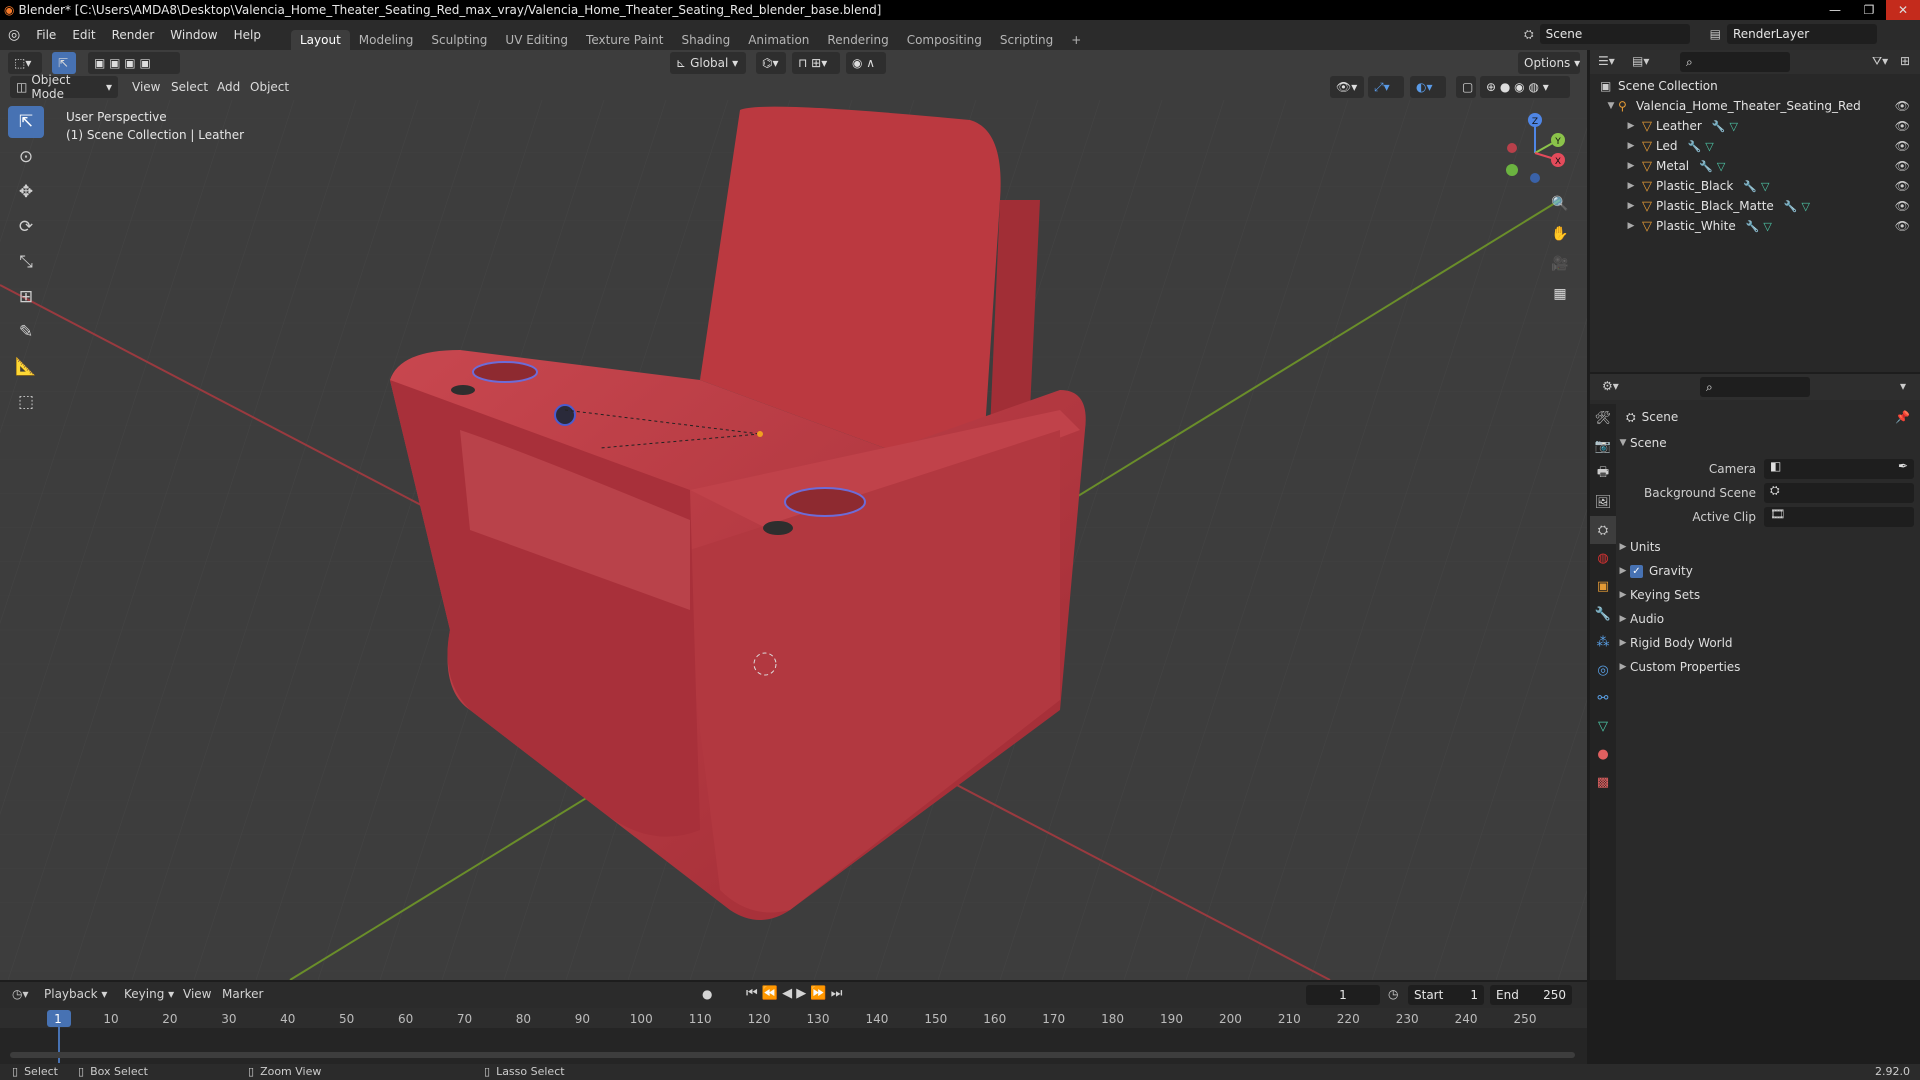  I want to click on output-tab-icon: 🖶, so click(1603, 474).